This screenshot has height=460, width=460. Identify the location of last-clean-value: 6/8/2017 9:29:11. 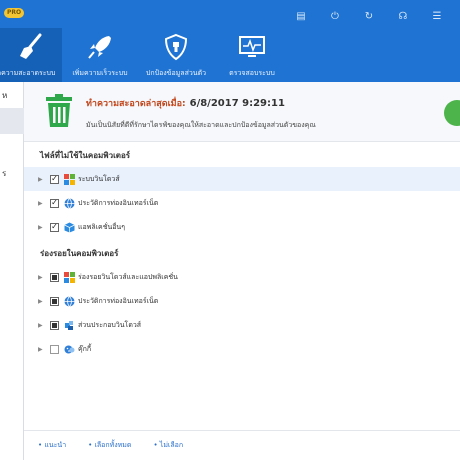
(237, 103).